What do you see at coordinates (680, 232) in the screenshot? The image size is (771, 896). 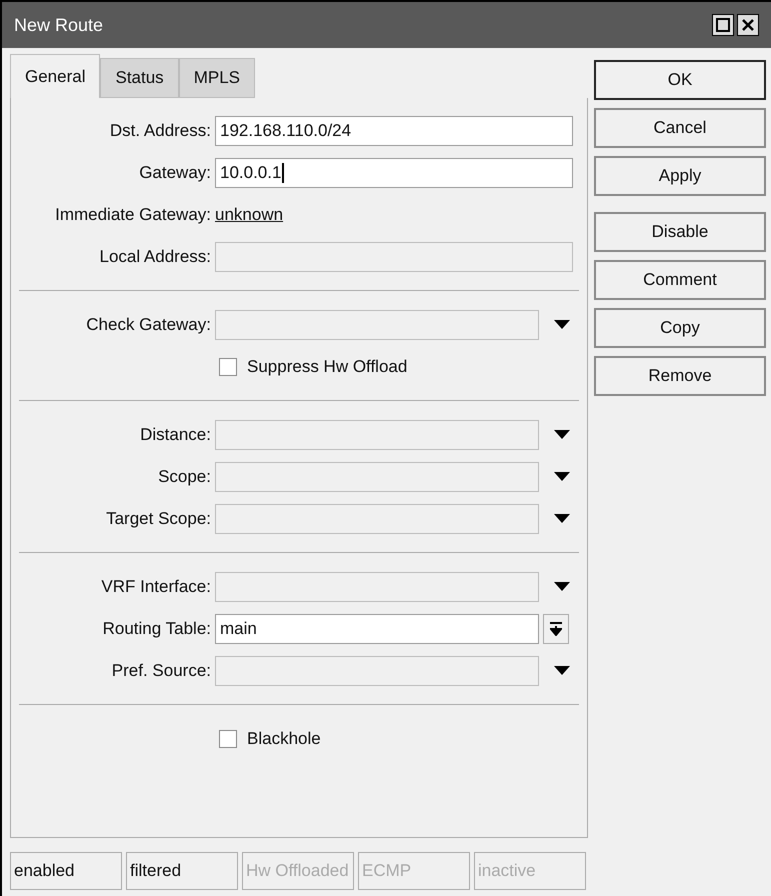 I see `dialog-button: Disable` at bounding box center [680, 232].